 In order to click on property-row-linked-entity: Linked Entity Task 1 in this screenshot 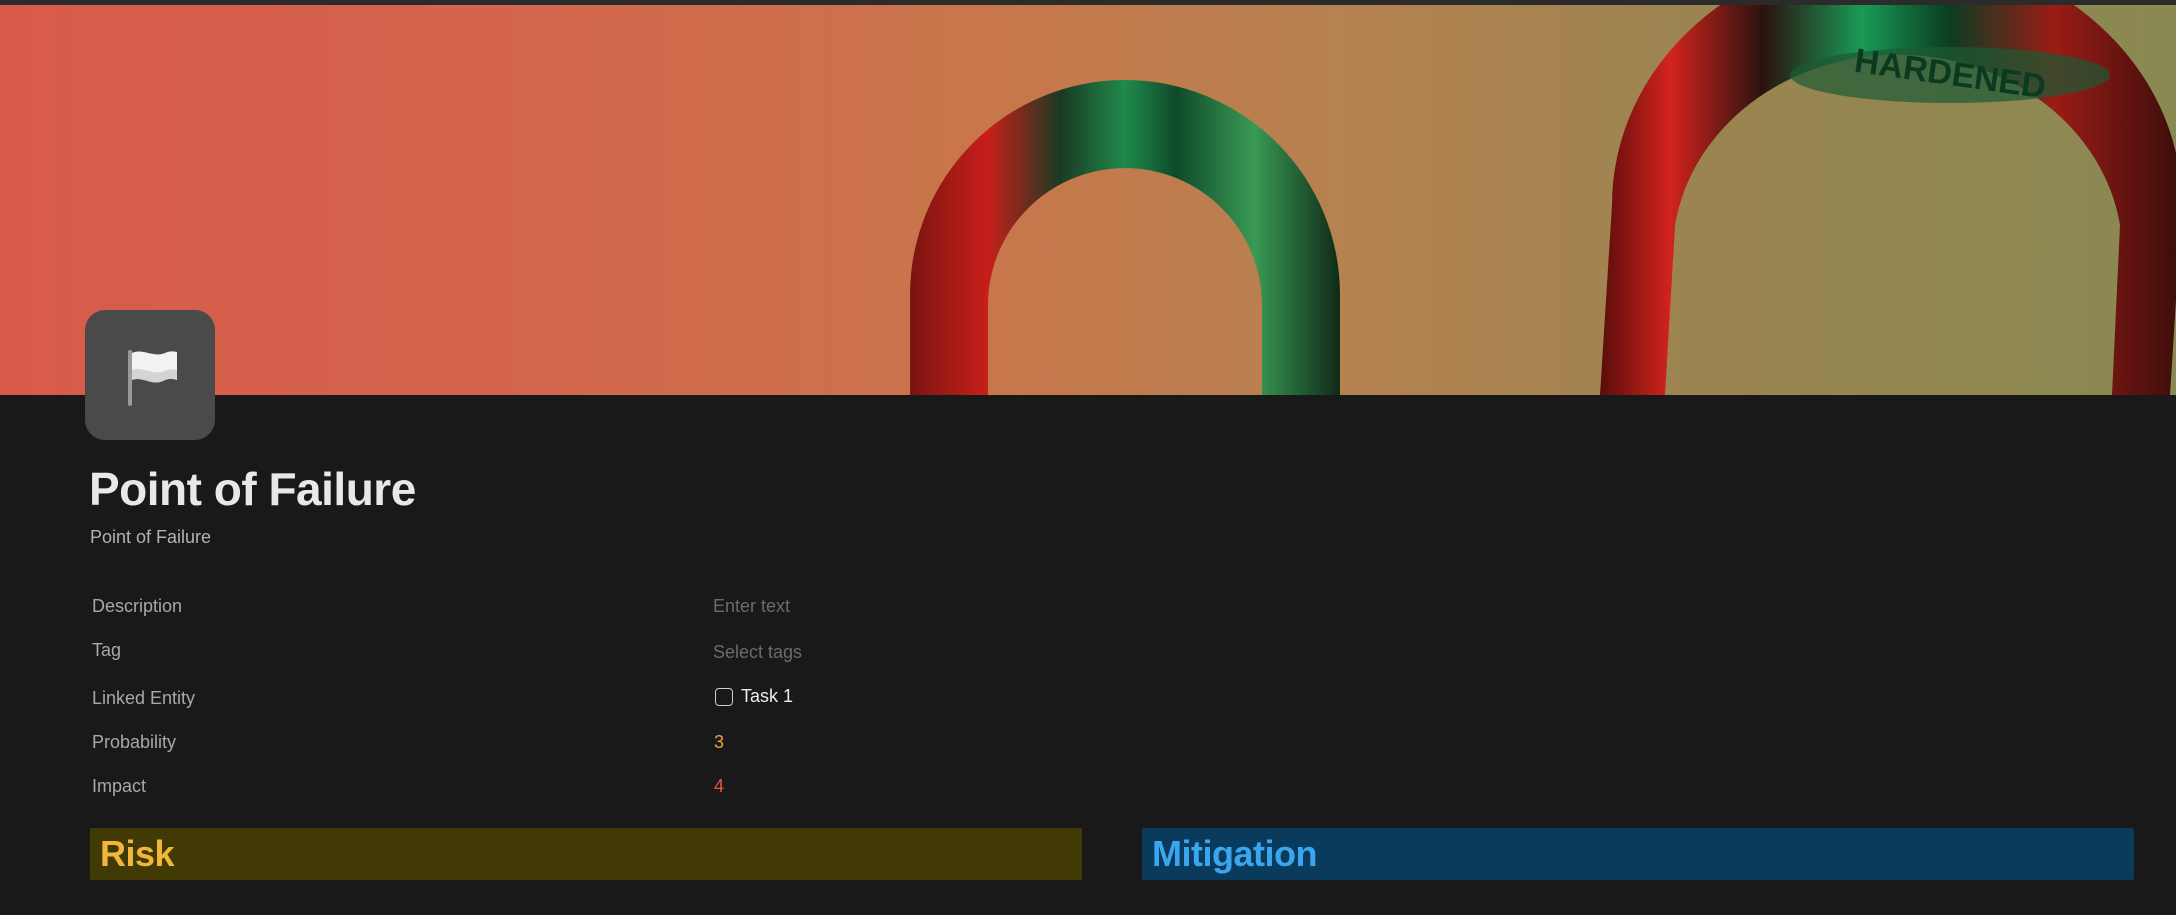, I will do `click(542, 702)`.